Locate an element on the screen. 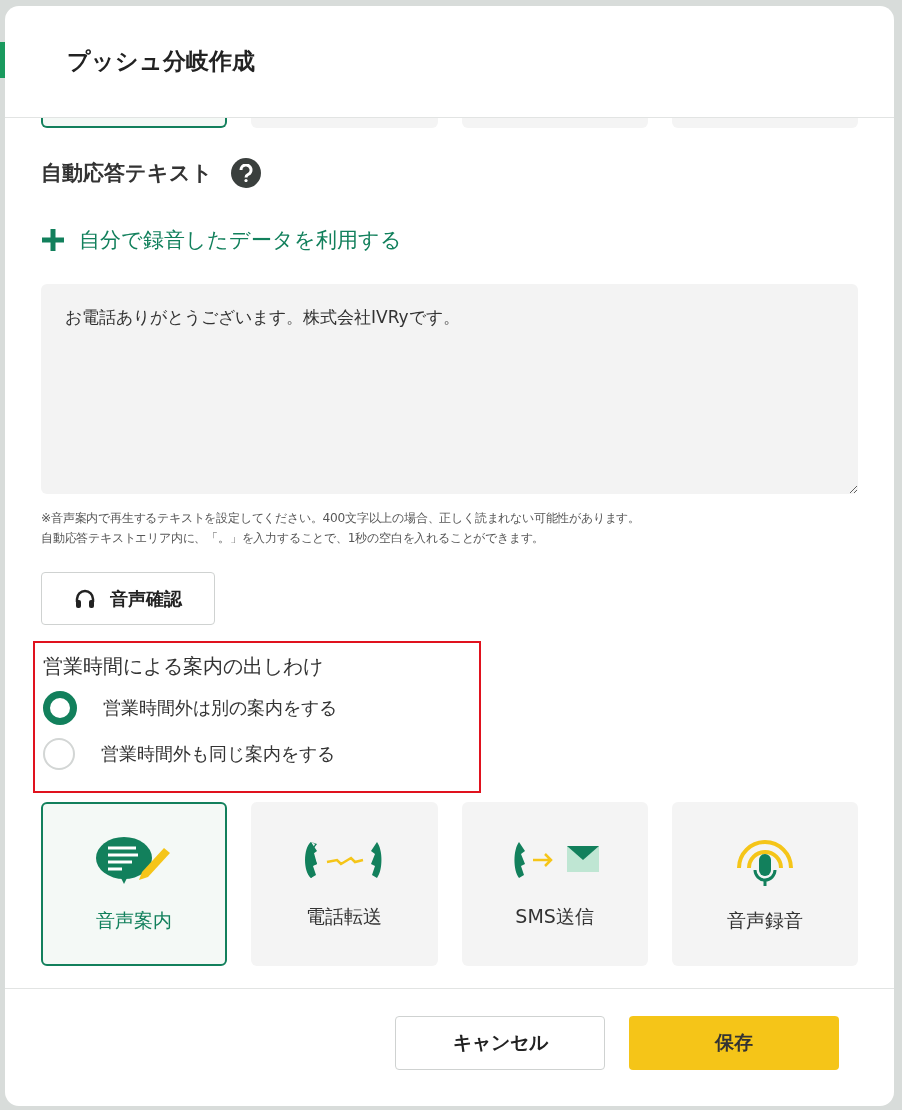 Image resolution: width=902 pixels, height=1110 pixels. field-label: 自動応答テキスト is located at coordinates (127, 173).